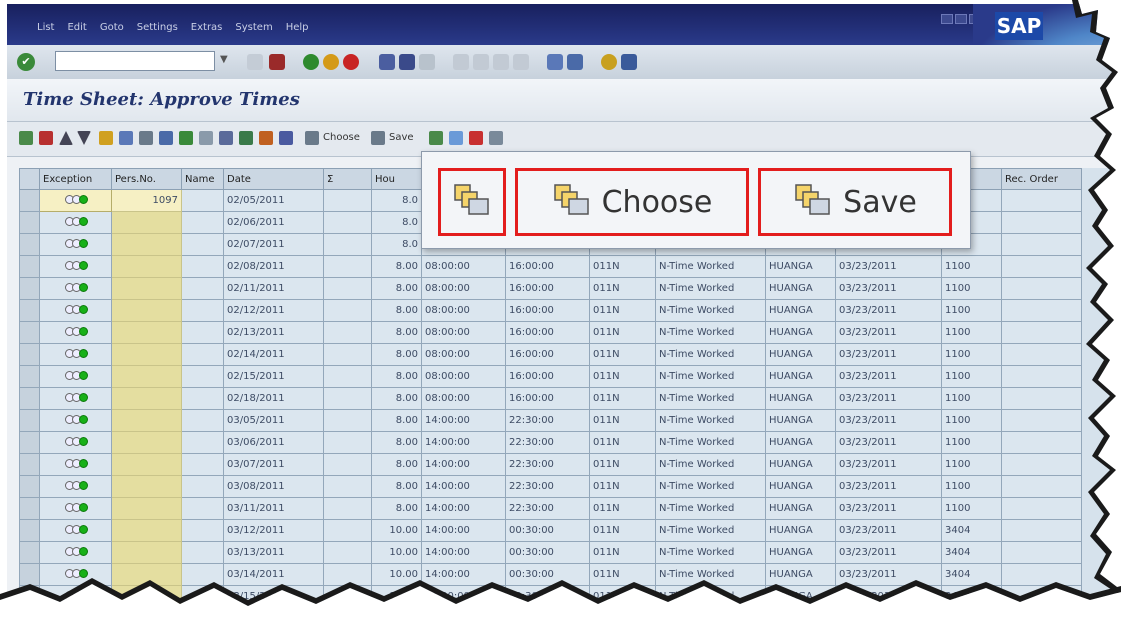  I want to click on column-header: Exception, so click(75, 179).